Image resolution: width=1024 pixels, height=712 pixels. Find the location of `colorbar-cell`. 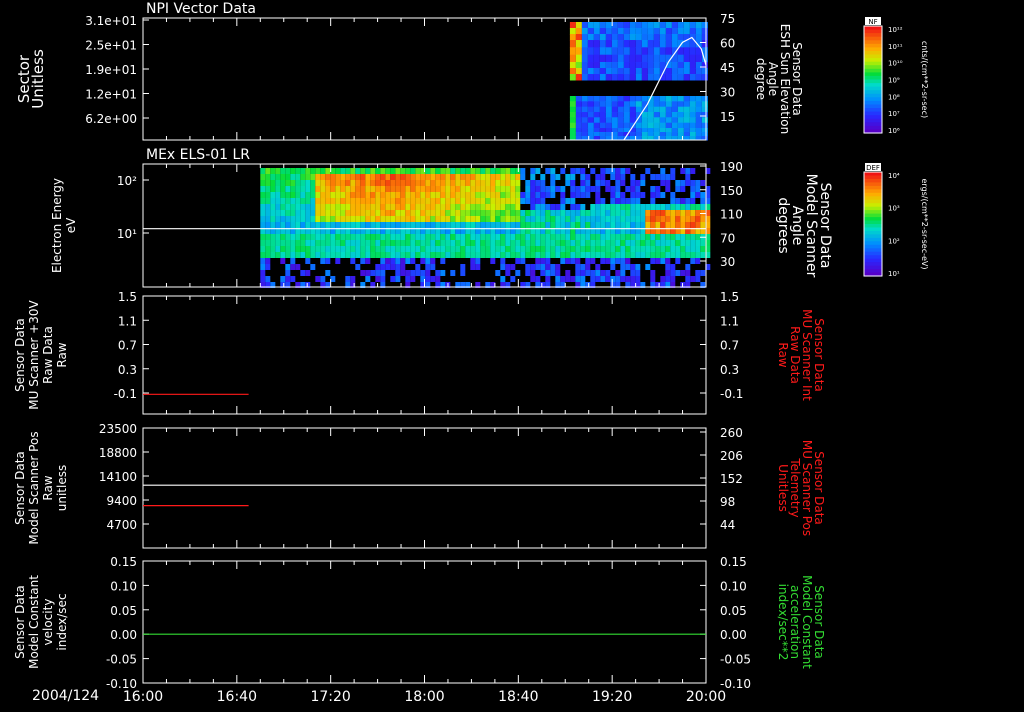

colorbar-cell is located at coordinates (873, 38).